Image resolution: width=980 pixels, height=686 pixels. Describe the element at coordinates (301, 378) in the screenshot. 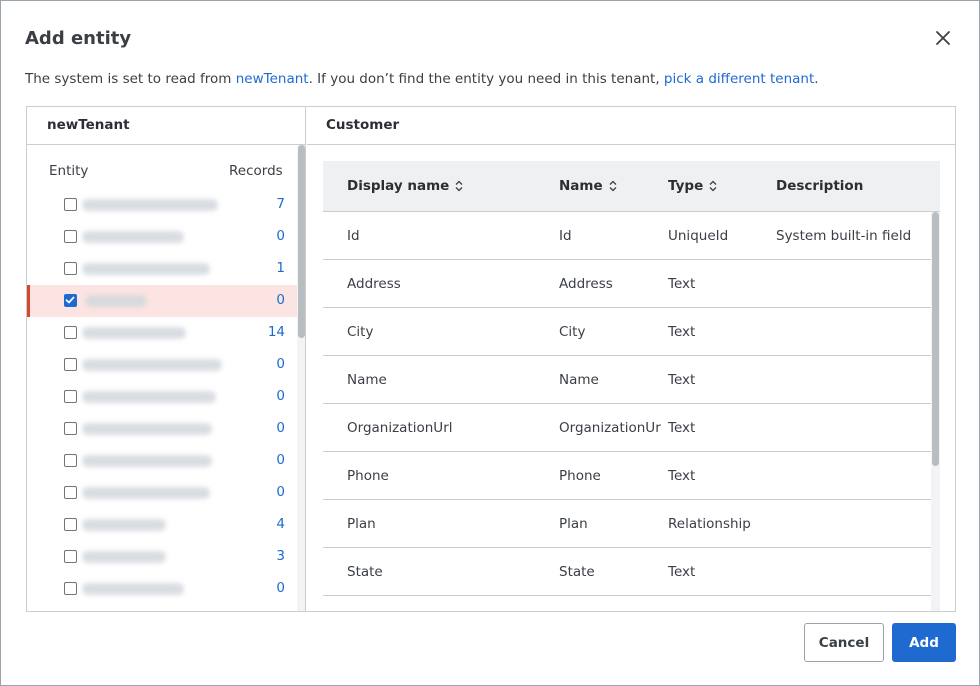

I see `entity-list-scrollbar` at that location.